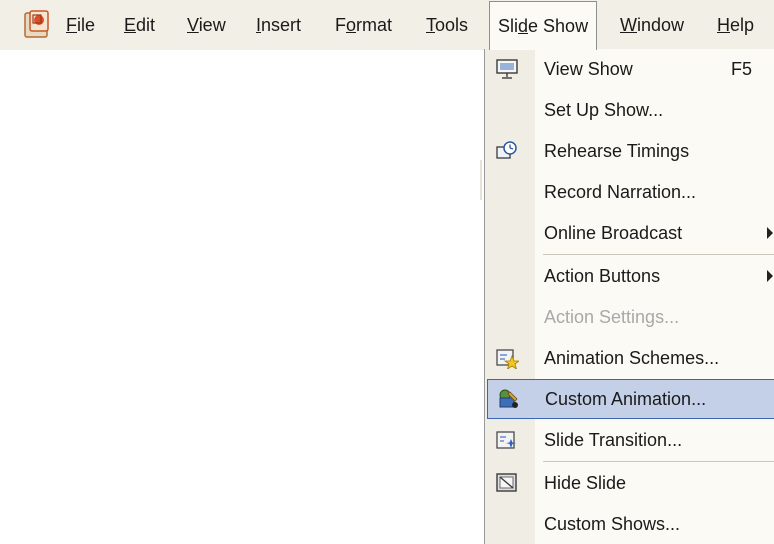  I want to click on menu-item-label: Rehearse Timings, so click(617, 151).